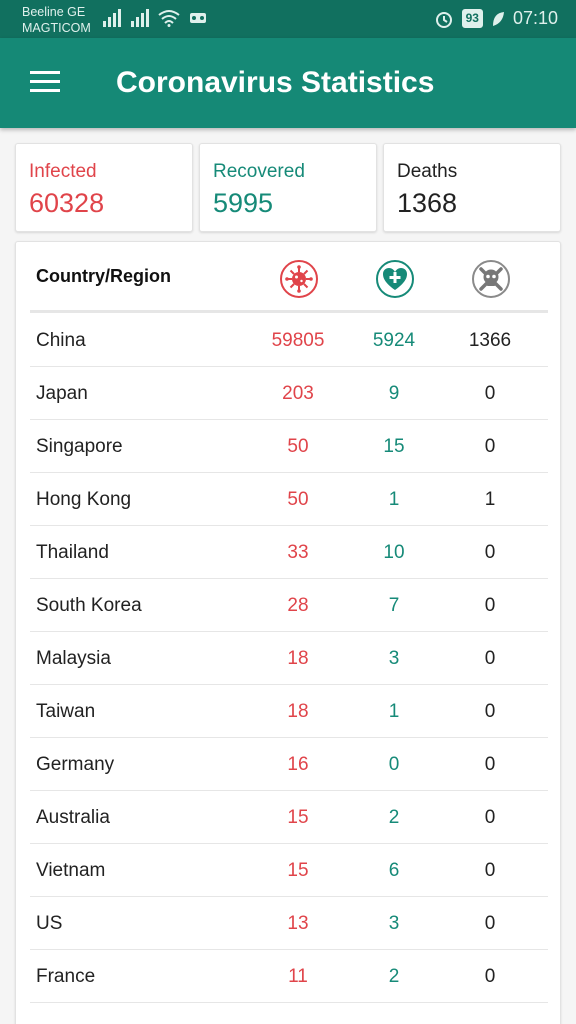 The width and height of the screenshot is (576, 1024). What do you see at coordinates (73, 817) in the screenshot?
I see `country-name: Australia` at bounding box center [73, 817].